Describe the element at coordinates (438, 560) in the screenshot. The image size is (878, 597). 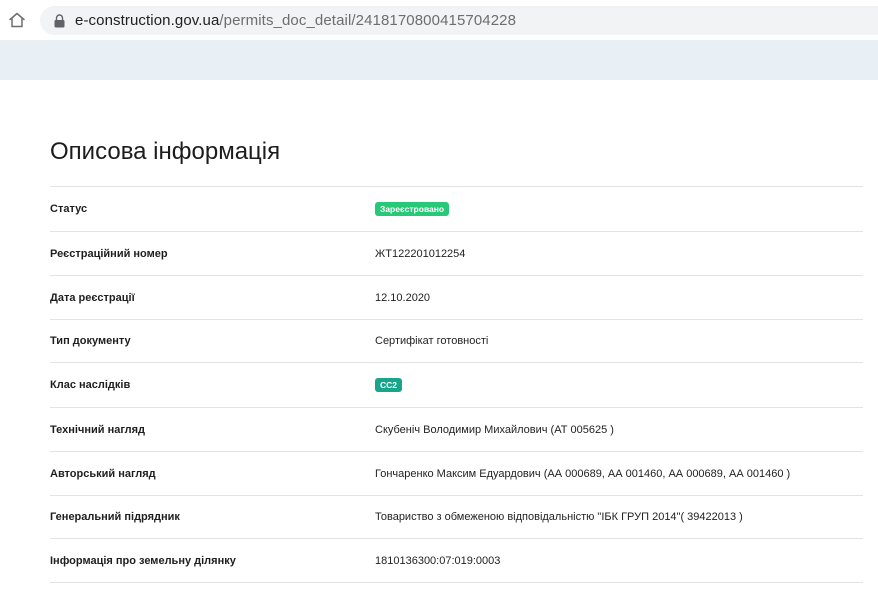
I see `row-value: 1810136300:07:019:0003` at that location.